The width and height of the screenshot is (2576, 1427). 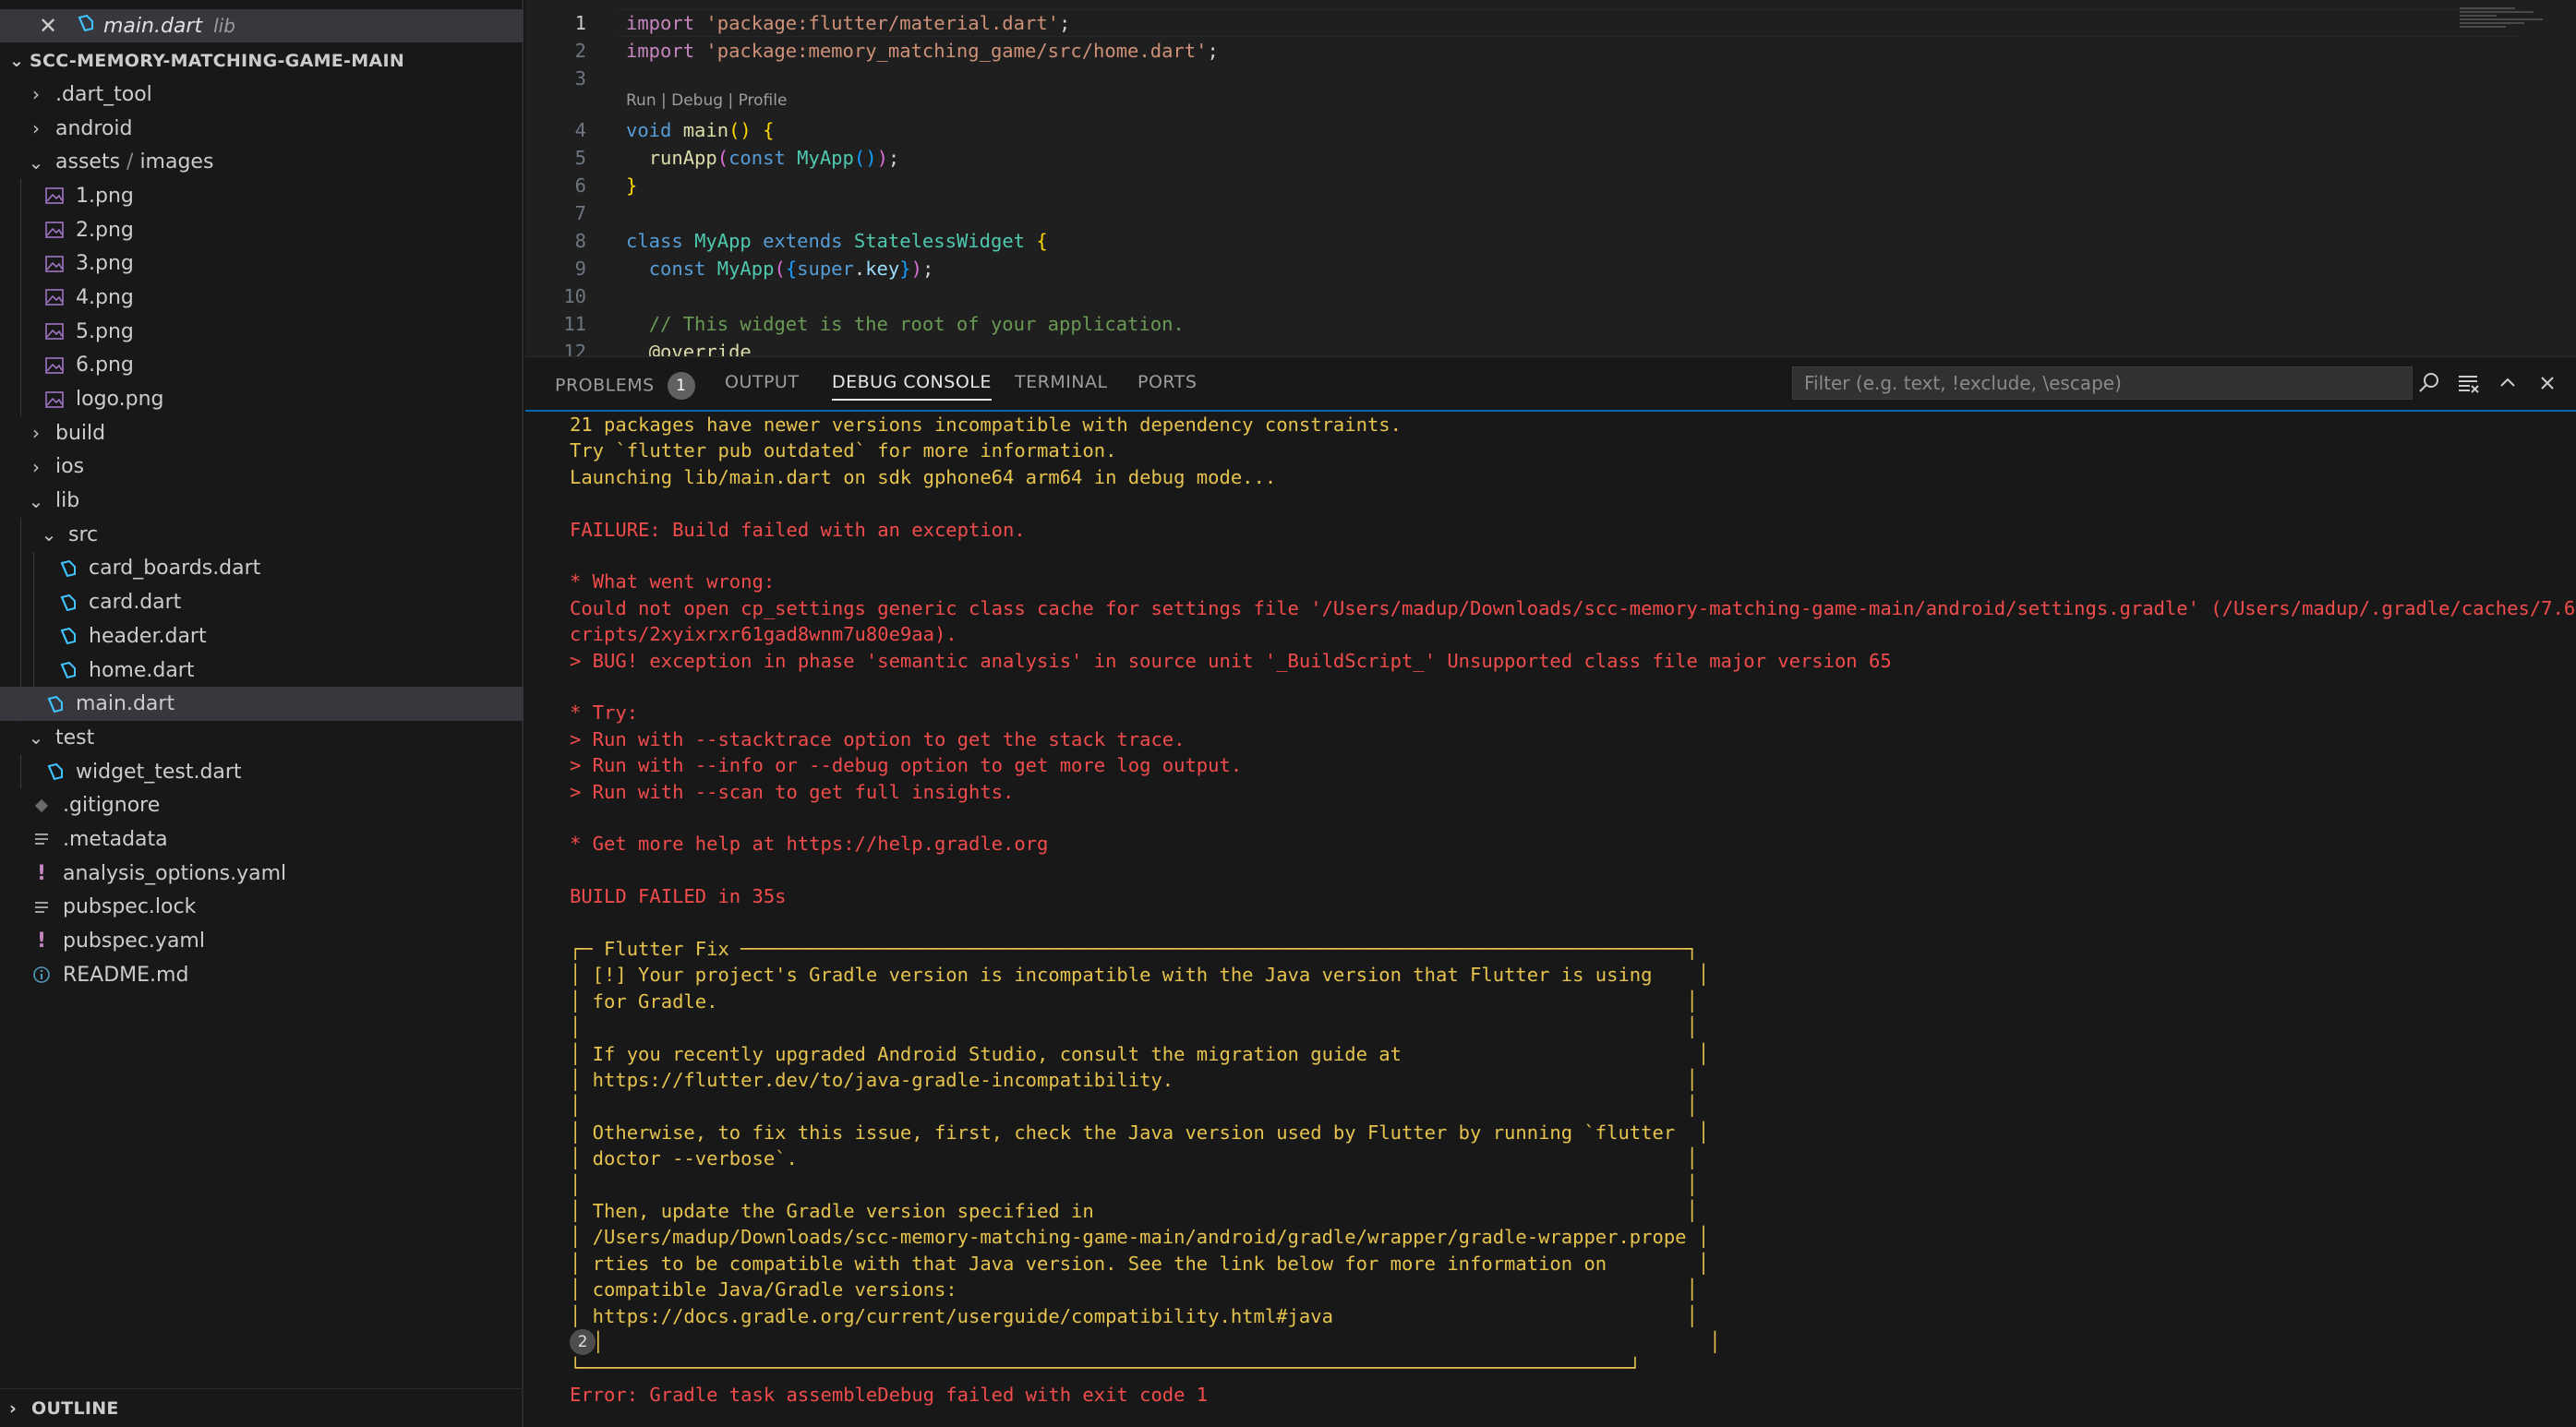 I want to click on outline-label: OUTLINE, so click(x=75, y=1408).